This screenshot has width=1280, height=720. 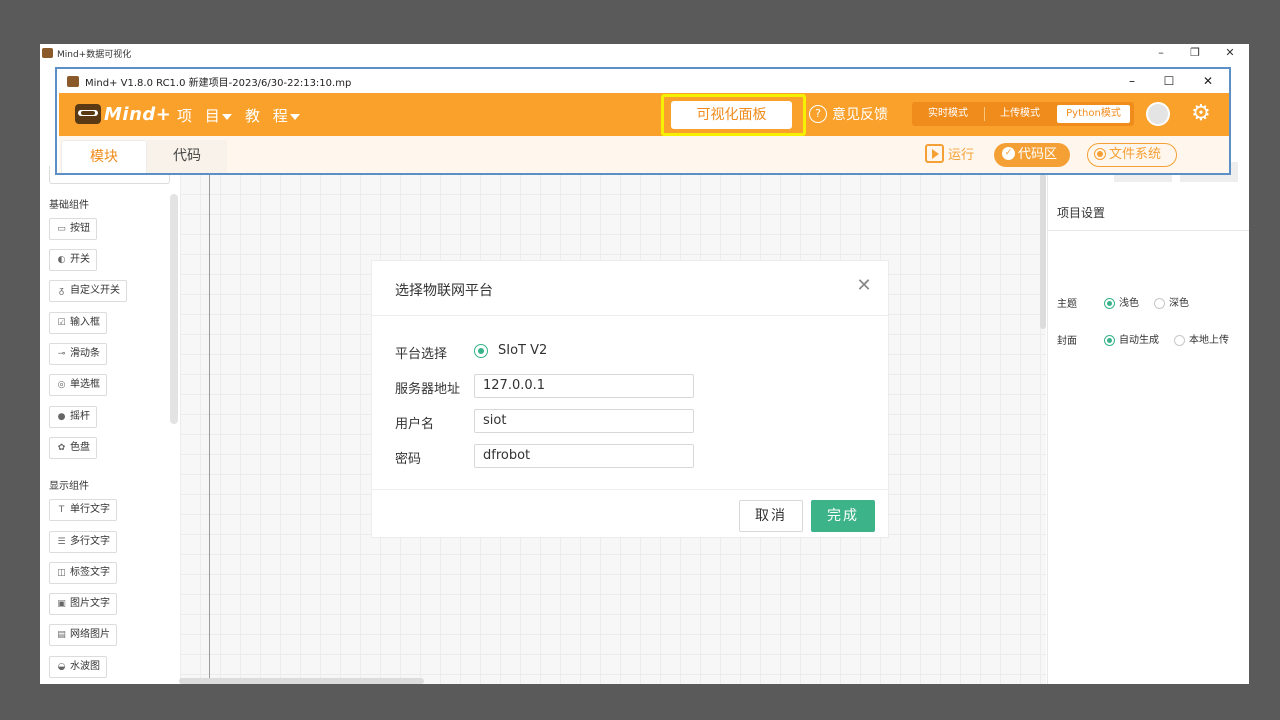 What do you see at coordinates (1195, 53) in the screenshot?
I see `outer-restore-button: ❐` at bounding box center [1195, 53].